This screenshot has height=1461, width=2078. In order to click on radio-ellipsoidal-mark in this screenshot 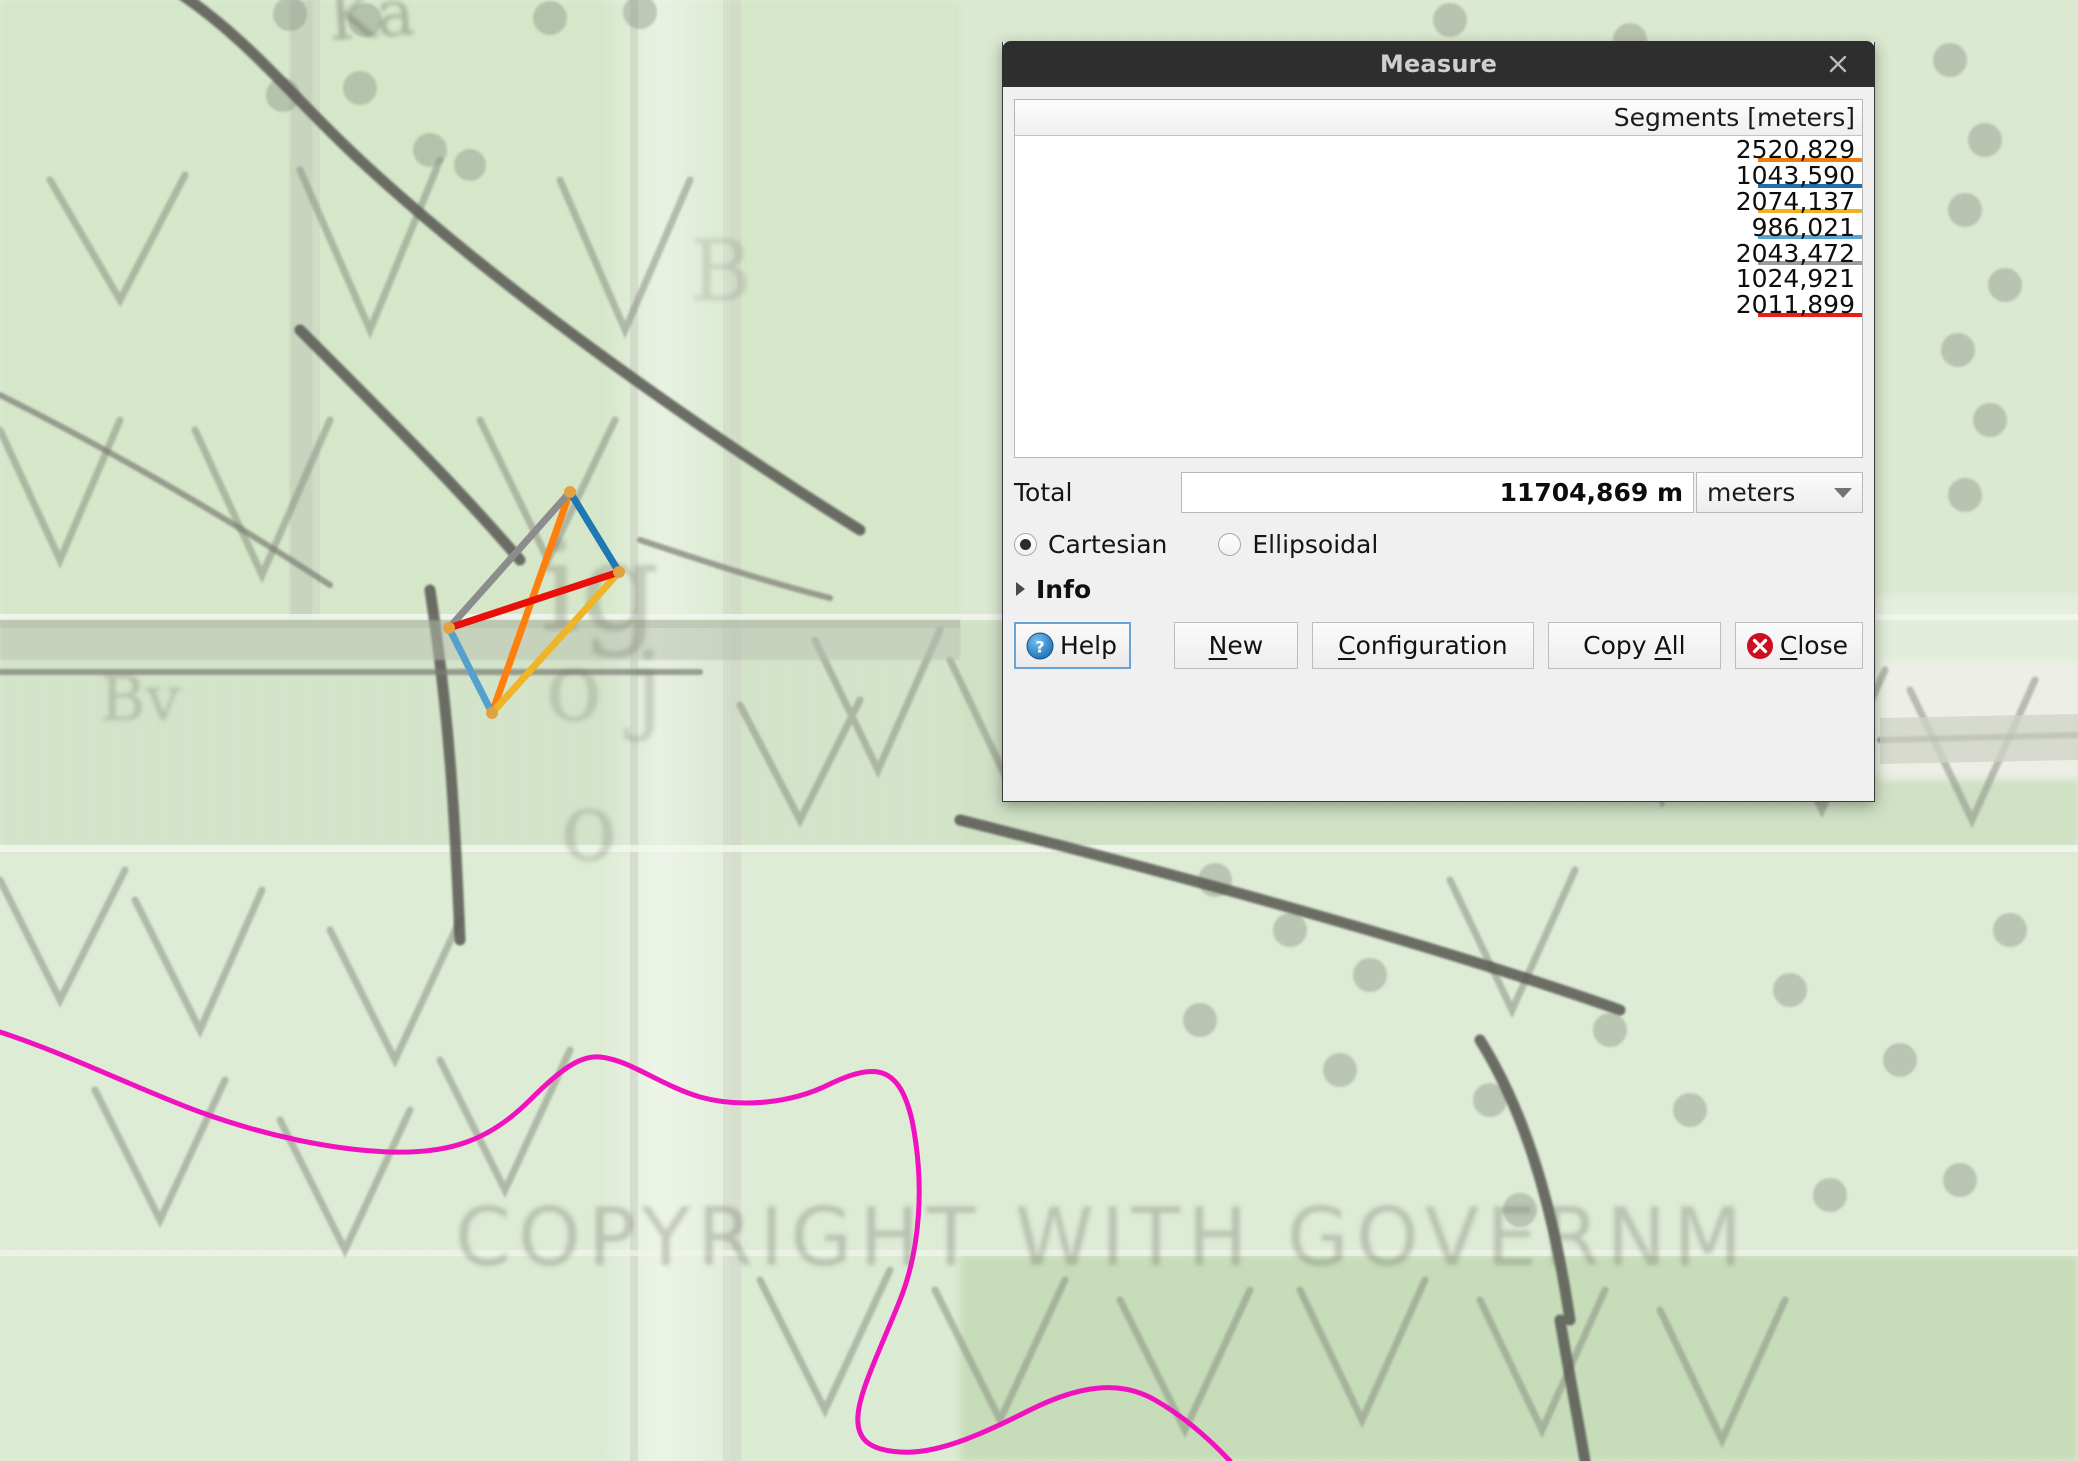, I will do `click(1230, 544)`.